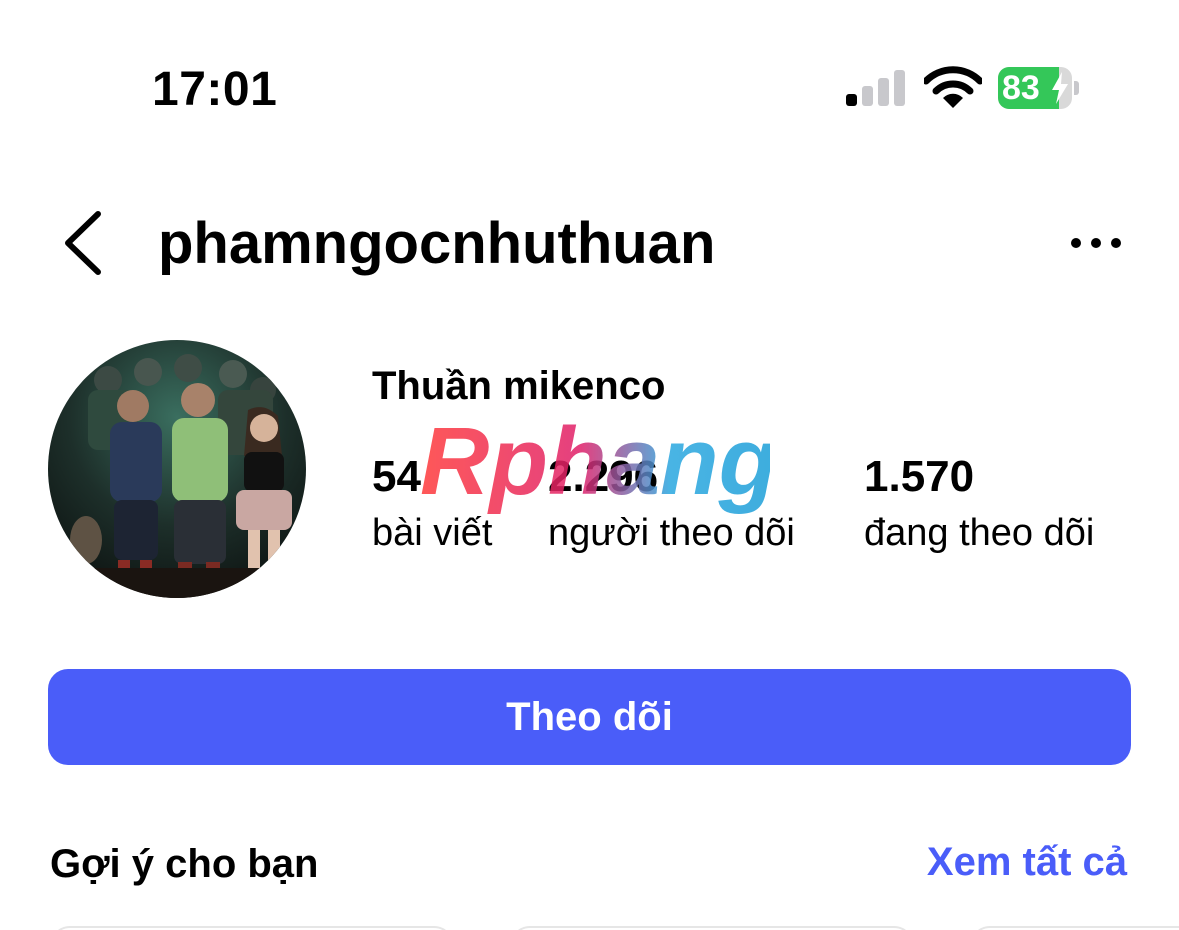 This screenshot has height=930, width=1179. Describe the element at coordinates (396, 476) in the screenshot. I see `stat-posts-count: 54` at that location.